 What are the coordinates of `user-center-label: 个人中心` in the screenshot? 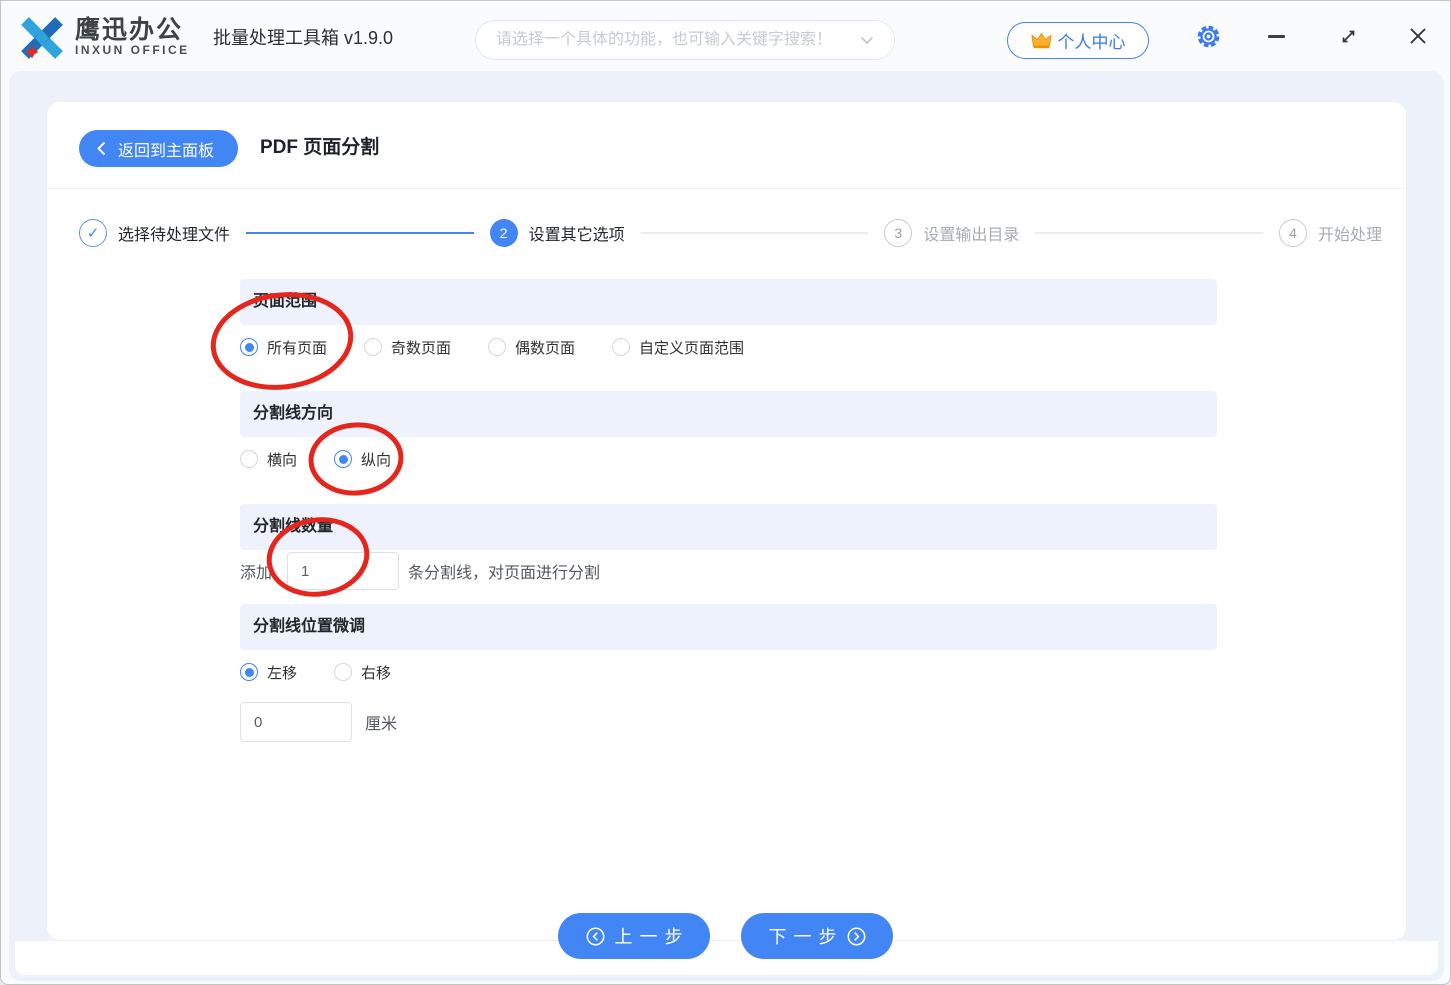 It's located at (1091, 42).